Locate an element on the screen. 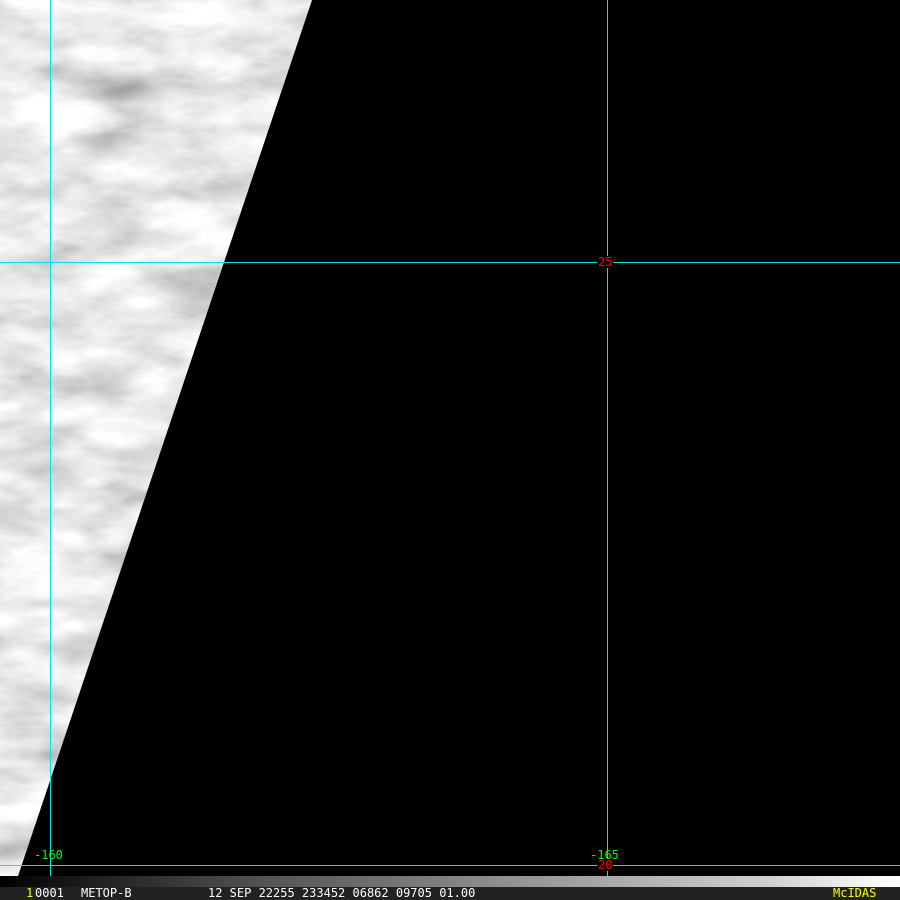 Image resolution: width=900 pixels, height=900 pixels. satellite-name: METOP-B is located at coordinates (106, 893).